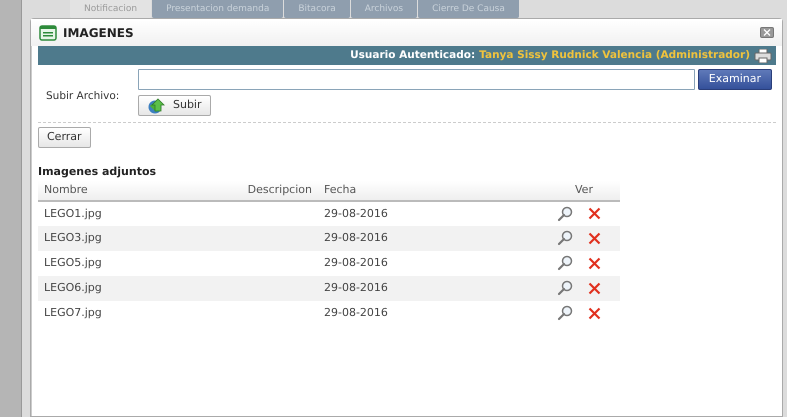 This screenshot has width=787, height=417. What do you see at coordinates (468, 9) in the screenshot?
I see `tab: Cierre De Causa` at bounding box center [468, 9].